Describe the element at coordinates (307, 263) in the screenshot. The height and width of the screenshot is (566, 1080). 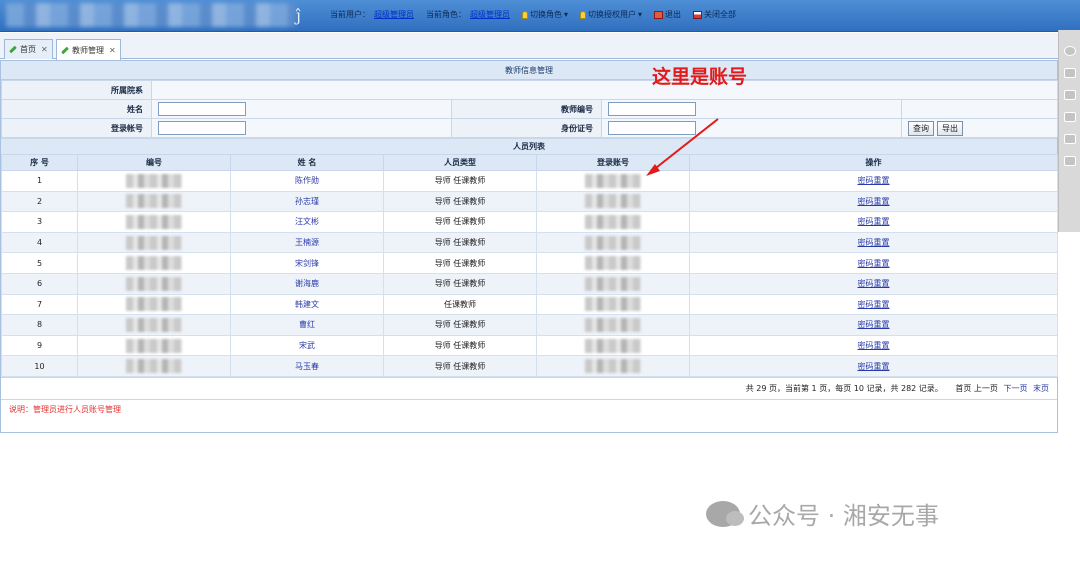
I see `row-name-link: 宋剑锋` at that location.